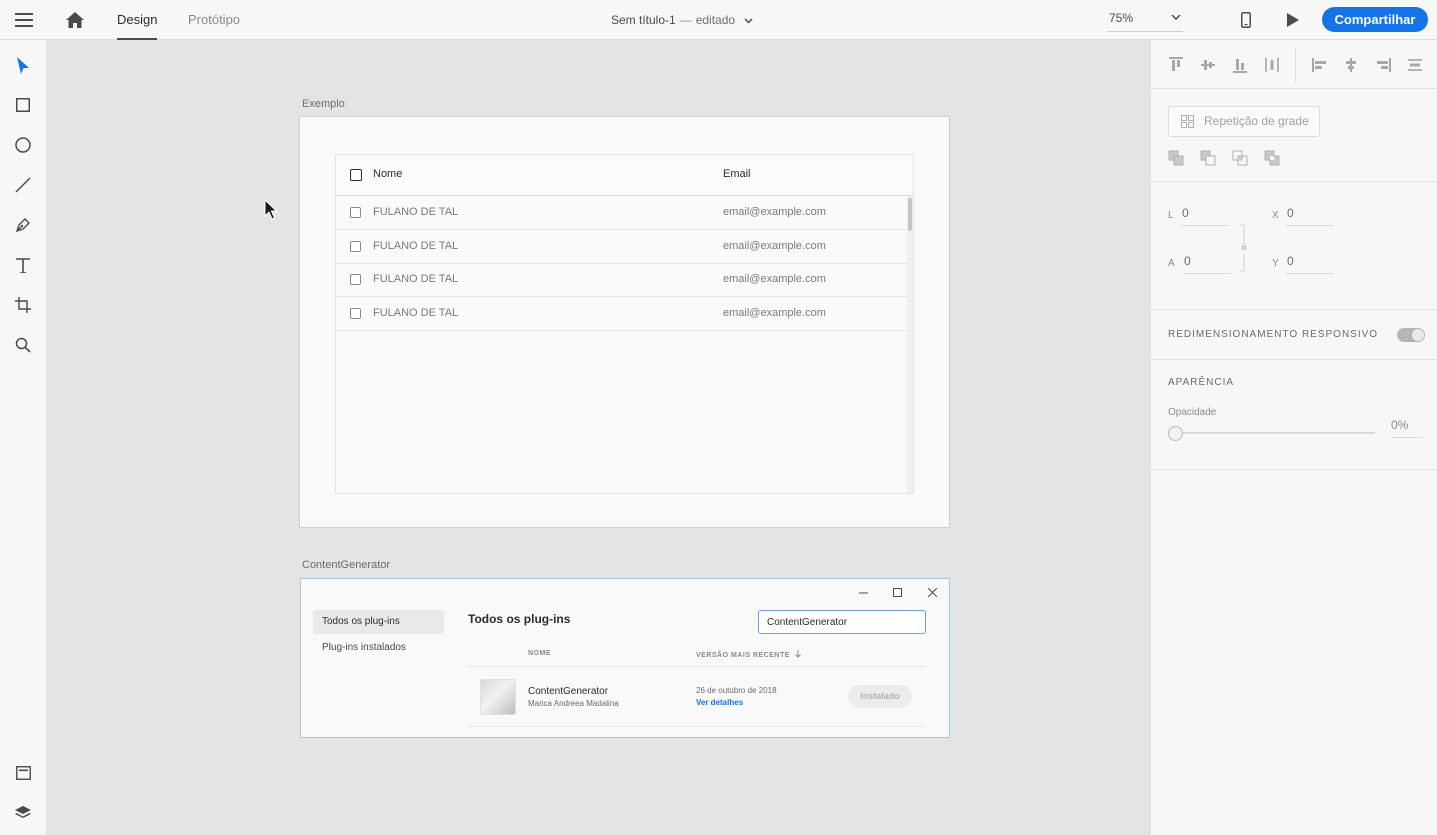  I want to click on lock-aspect-icon, so click(1244, 249).